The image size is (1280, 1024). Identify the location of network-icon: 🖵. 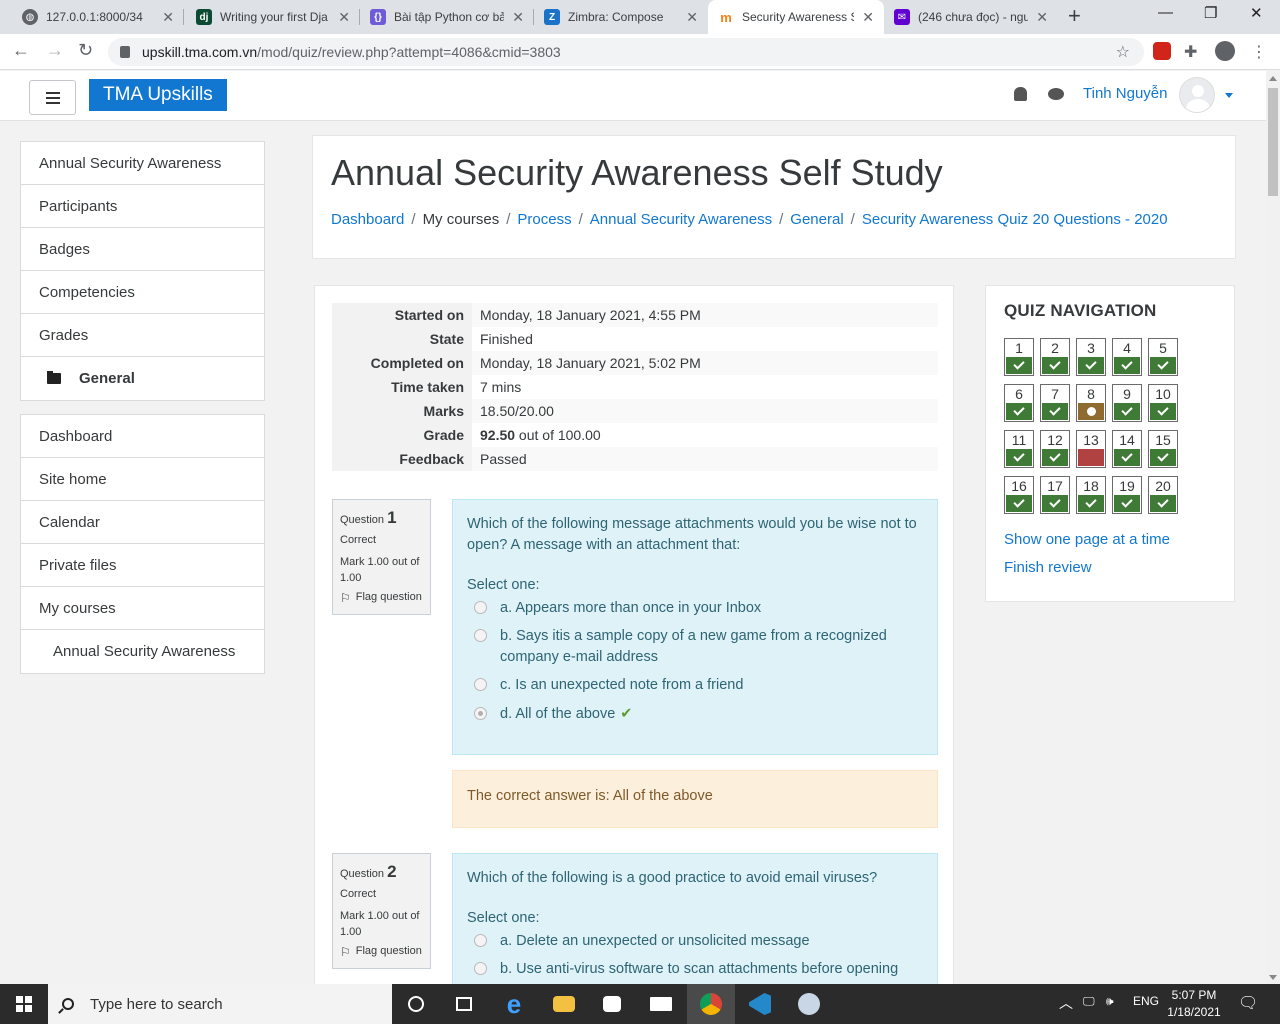
(1089, 1001).